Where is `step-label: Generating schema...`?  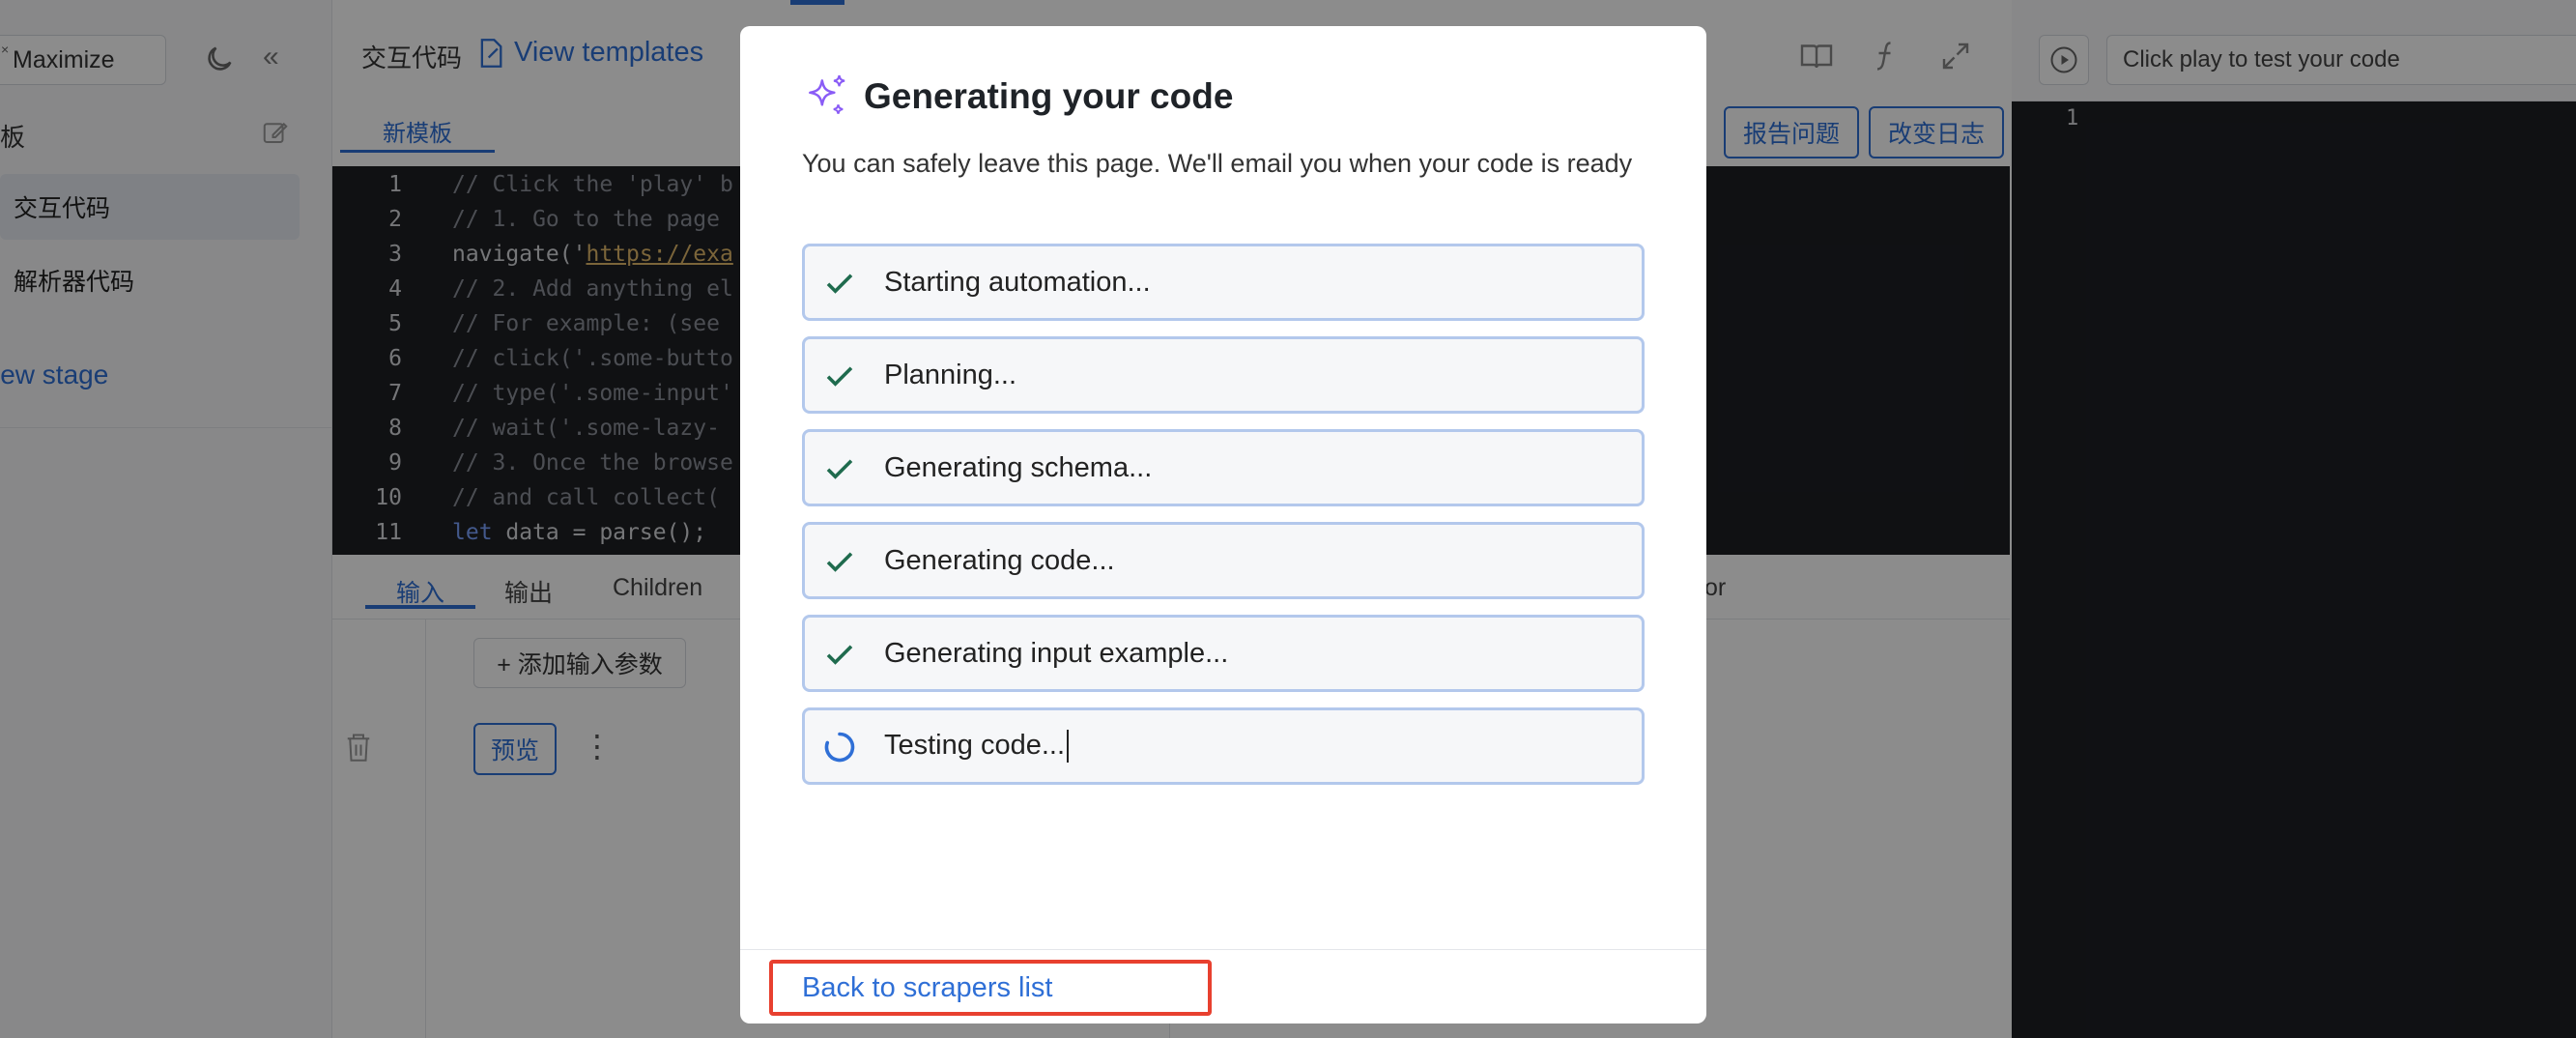 step-label: Generating schema... is located at coordinates (1019, 467).